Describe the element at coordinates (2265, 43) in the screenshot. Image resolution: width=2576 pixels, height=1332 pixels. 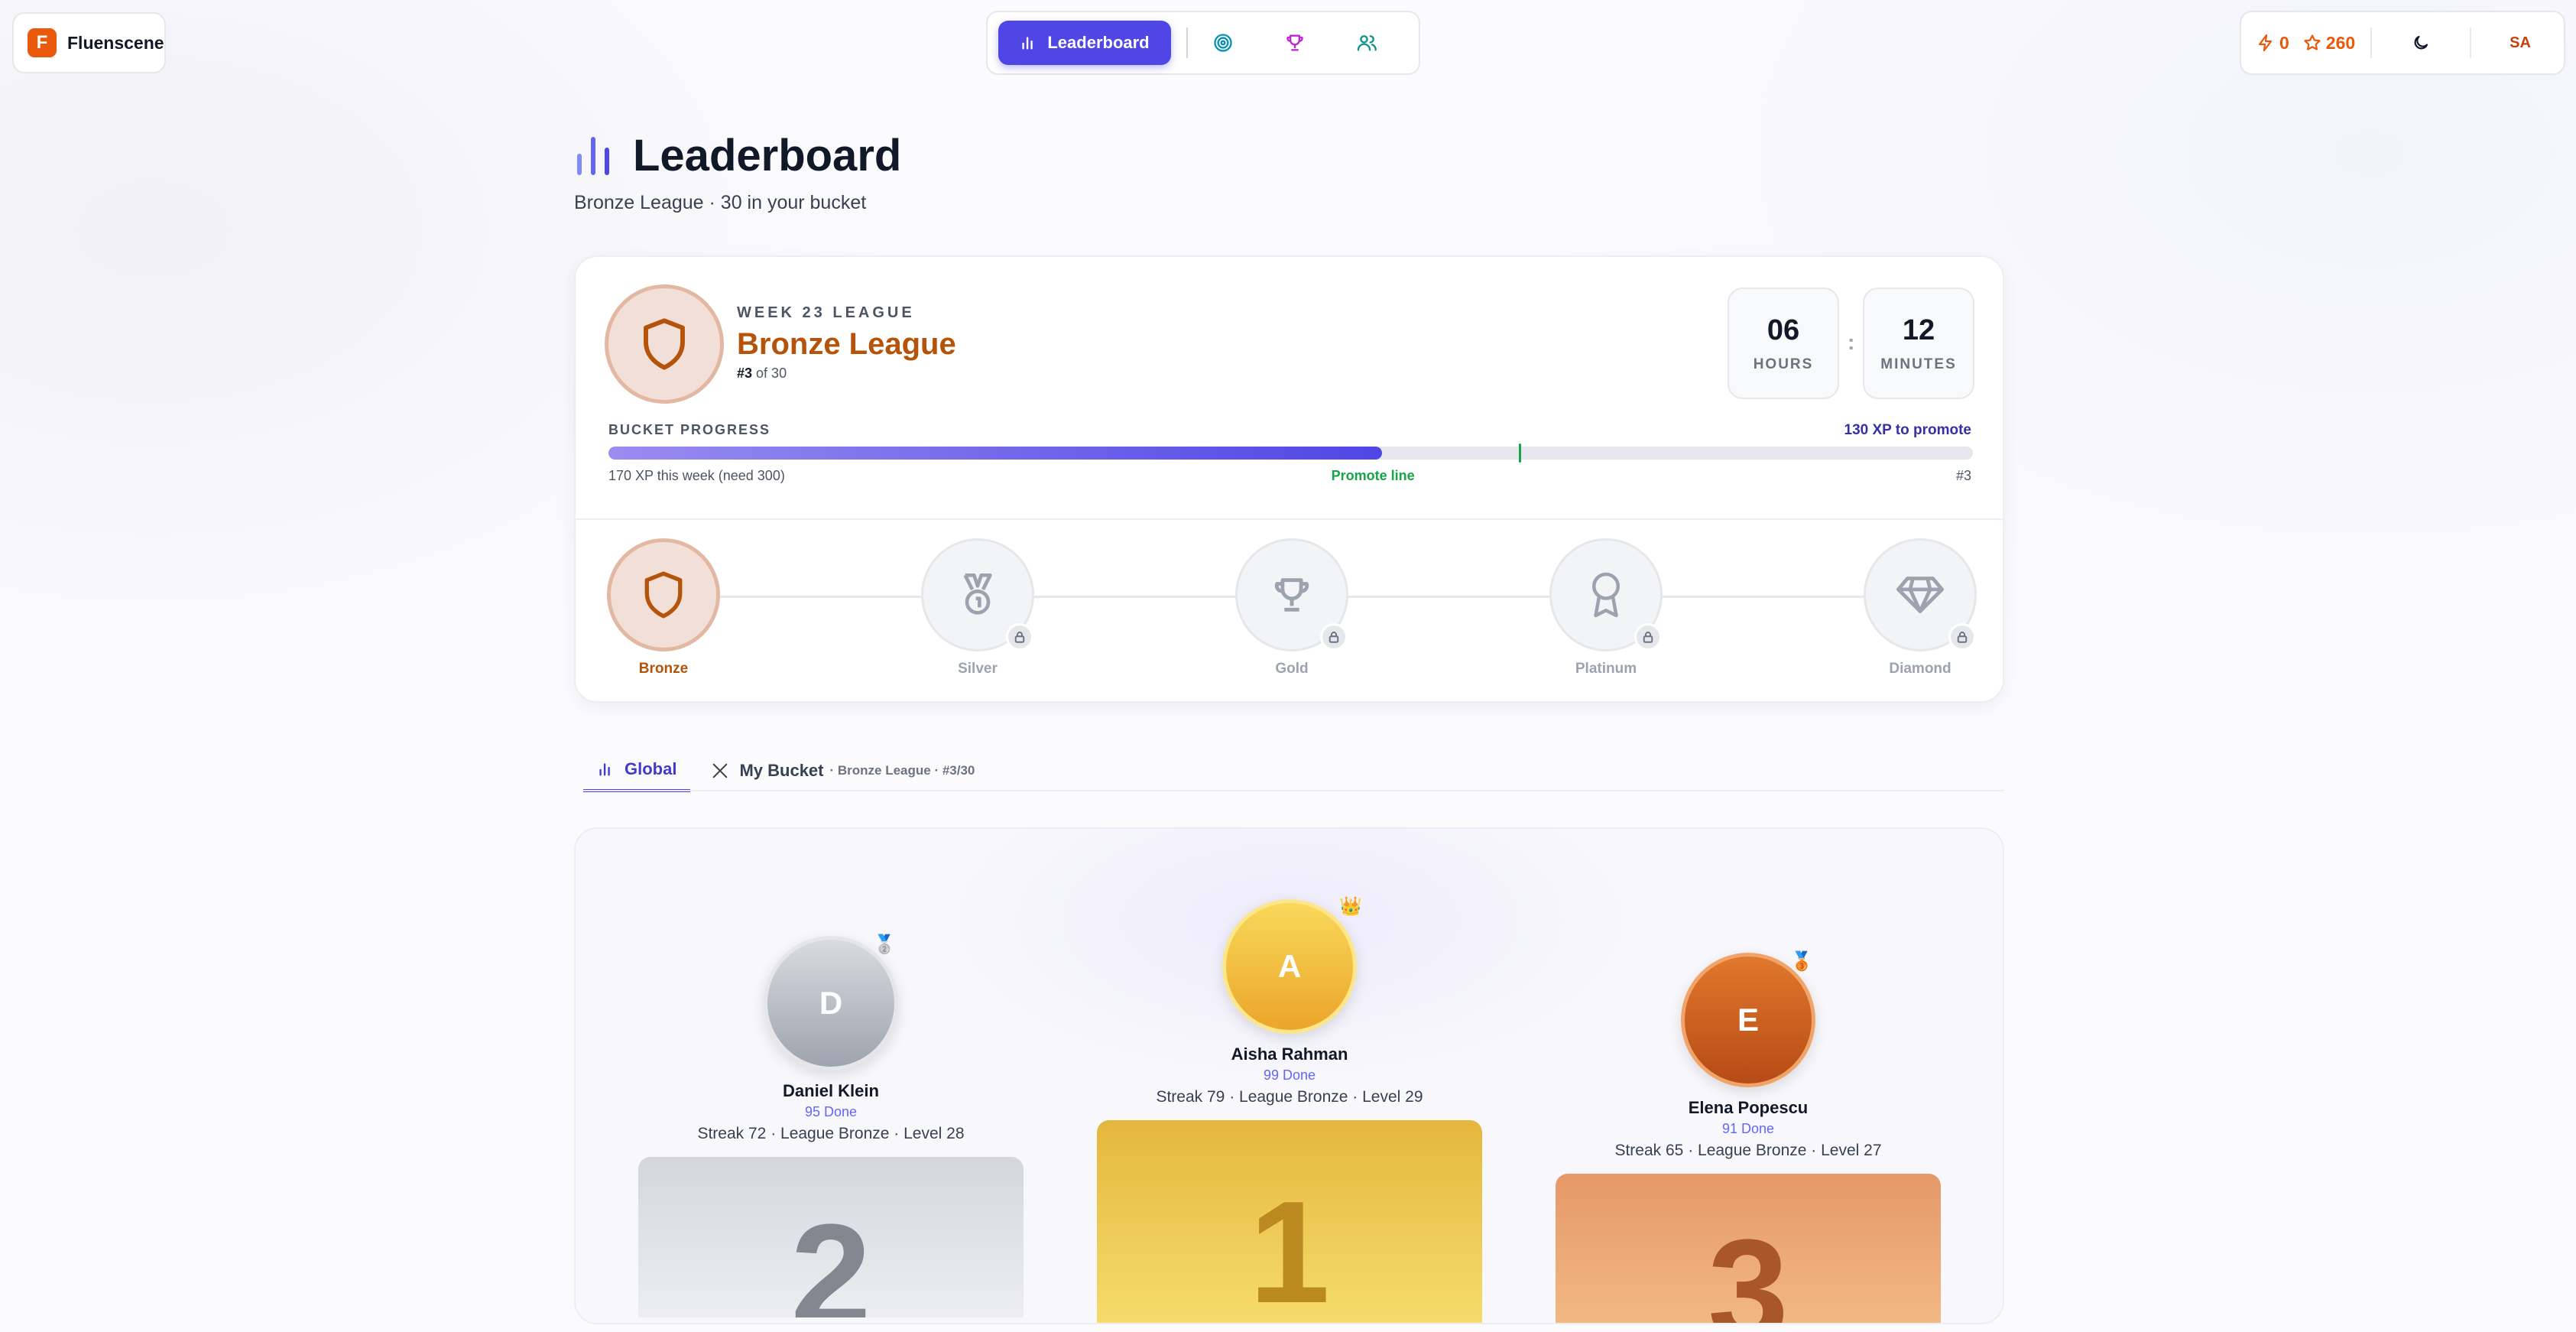
I see `lightning-icon` at that location.